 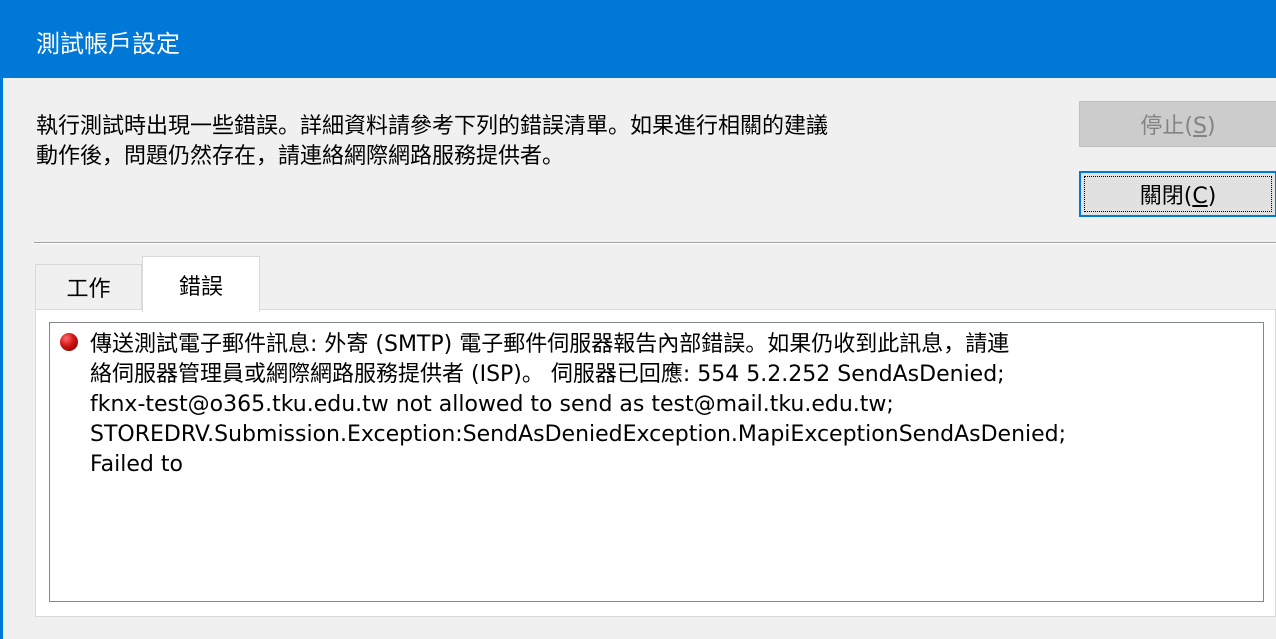 What do you see at coordinates (1, 319) in the screenshot?
I see `window-border` at bounding box center [1, 319].